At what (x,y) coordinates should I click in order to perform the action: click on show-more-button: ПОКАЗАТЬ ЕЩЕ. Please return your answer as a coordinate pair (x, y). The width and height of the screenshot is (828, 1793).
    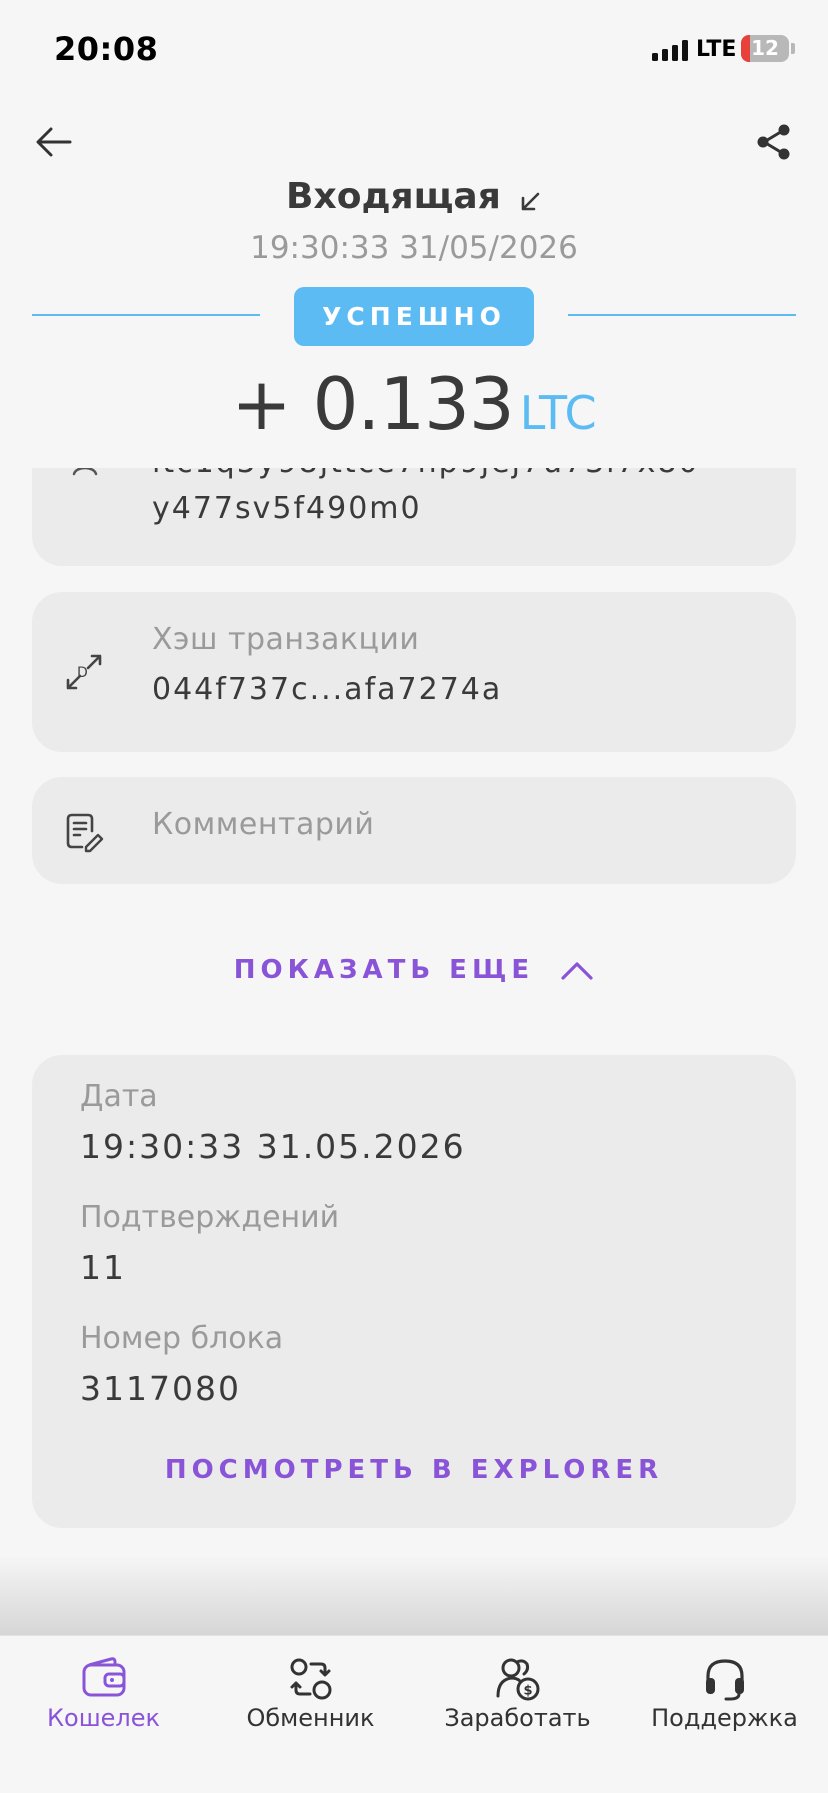
    Looking at the image, I should click on (414, 970).